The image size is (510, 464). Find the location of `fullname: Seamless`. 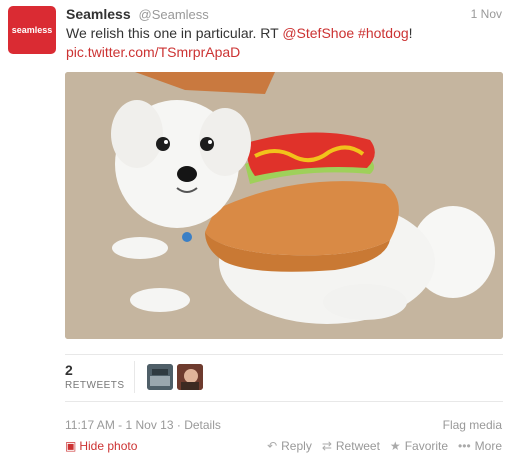

fullname: Seamless is located at coordinates (98, 14).